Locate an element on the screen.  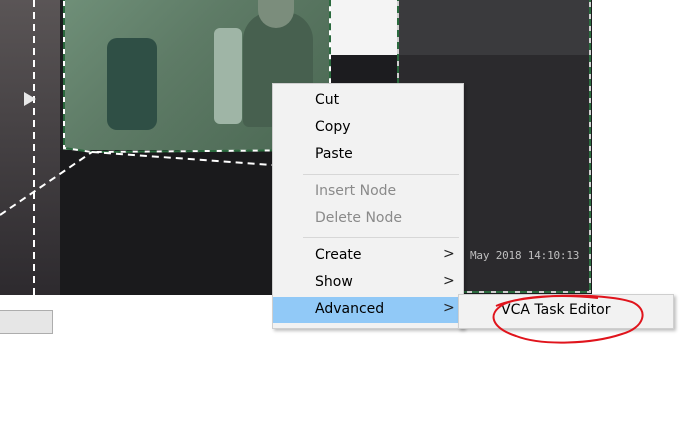
menu-item-advanced: Advanced > is located at coordinates (368, 310).